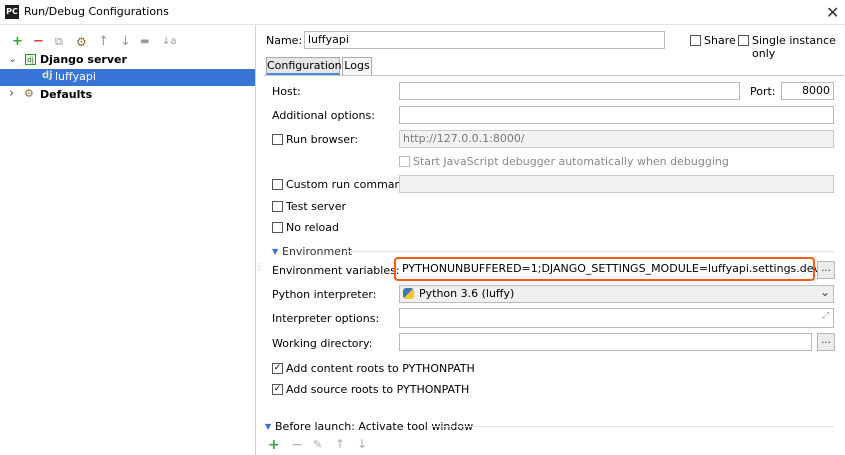 Image resolution: width=845 pixels, height=455 pixels. I want to click on tab-logs: Logs, so click(357, 66).